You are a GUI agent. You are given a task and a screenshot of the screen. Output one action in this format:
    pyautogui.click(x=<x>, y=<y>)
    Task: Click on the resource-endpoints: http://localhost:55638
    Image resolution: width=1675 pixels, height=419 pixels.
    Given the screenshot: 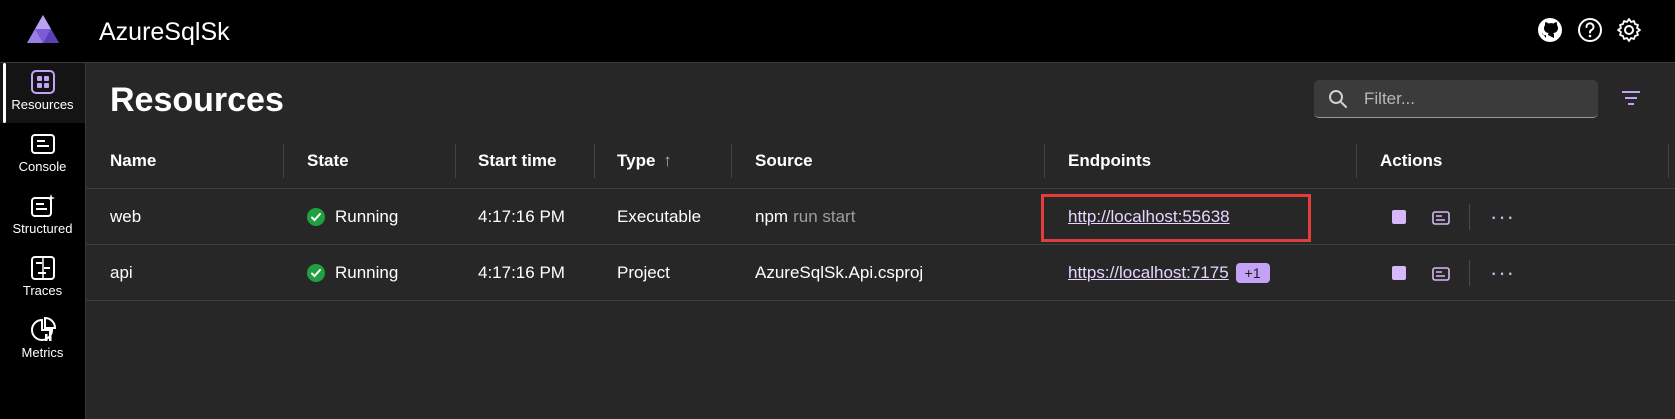 What is the action you would take?
    pyautogui.click(x=1149, y=216)
    